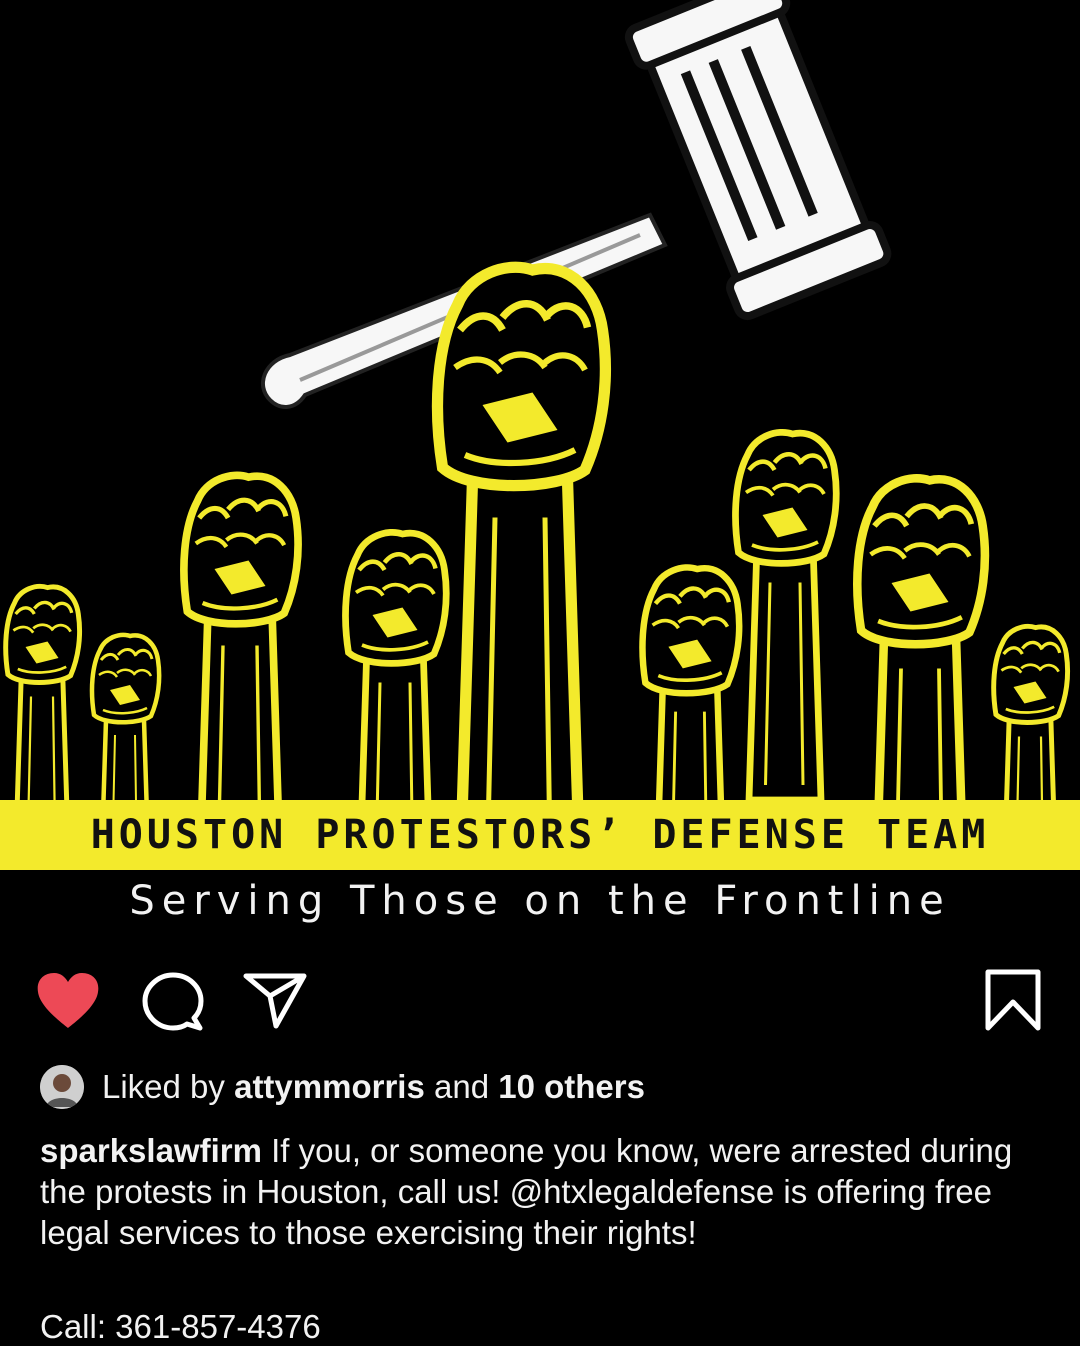 The image size is (1080, 1346). I want to click on action-bar, so click(540, 1000).